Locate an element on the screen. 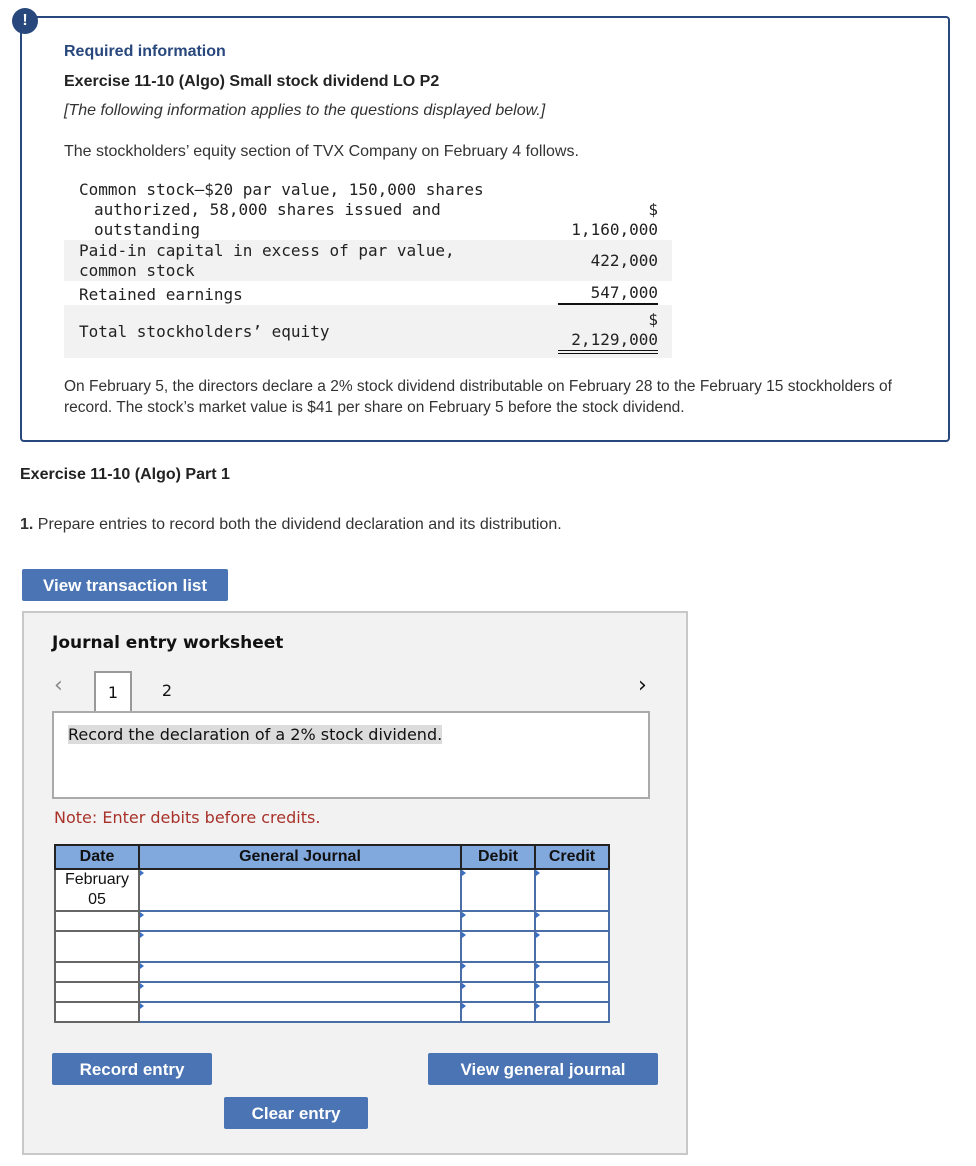  view-general-journal-button: View general journal is located at coordinates (543, 1069).